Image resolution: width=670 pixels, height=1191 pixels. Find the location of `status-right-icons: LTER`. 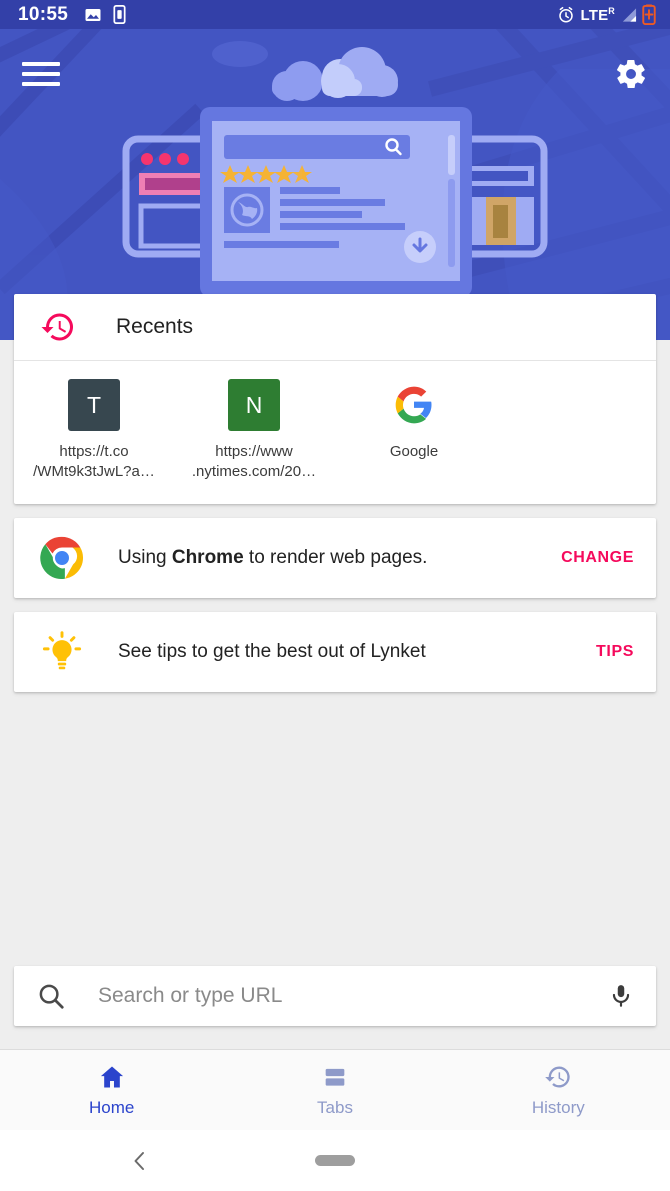

status-right-icons: LTER is located at coordinates (608, 14).